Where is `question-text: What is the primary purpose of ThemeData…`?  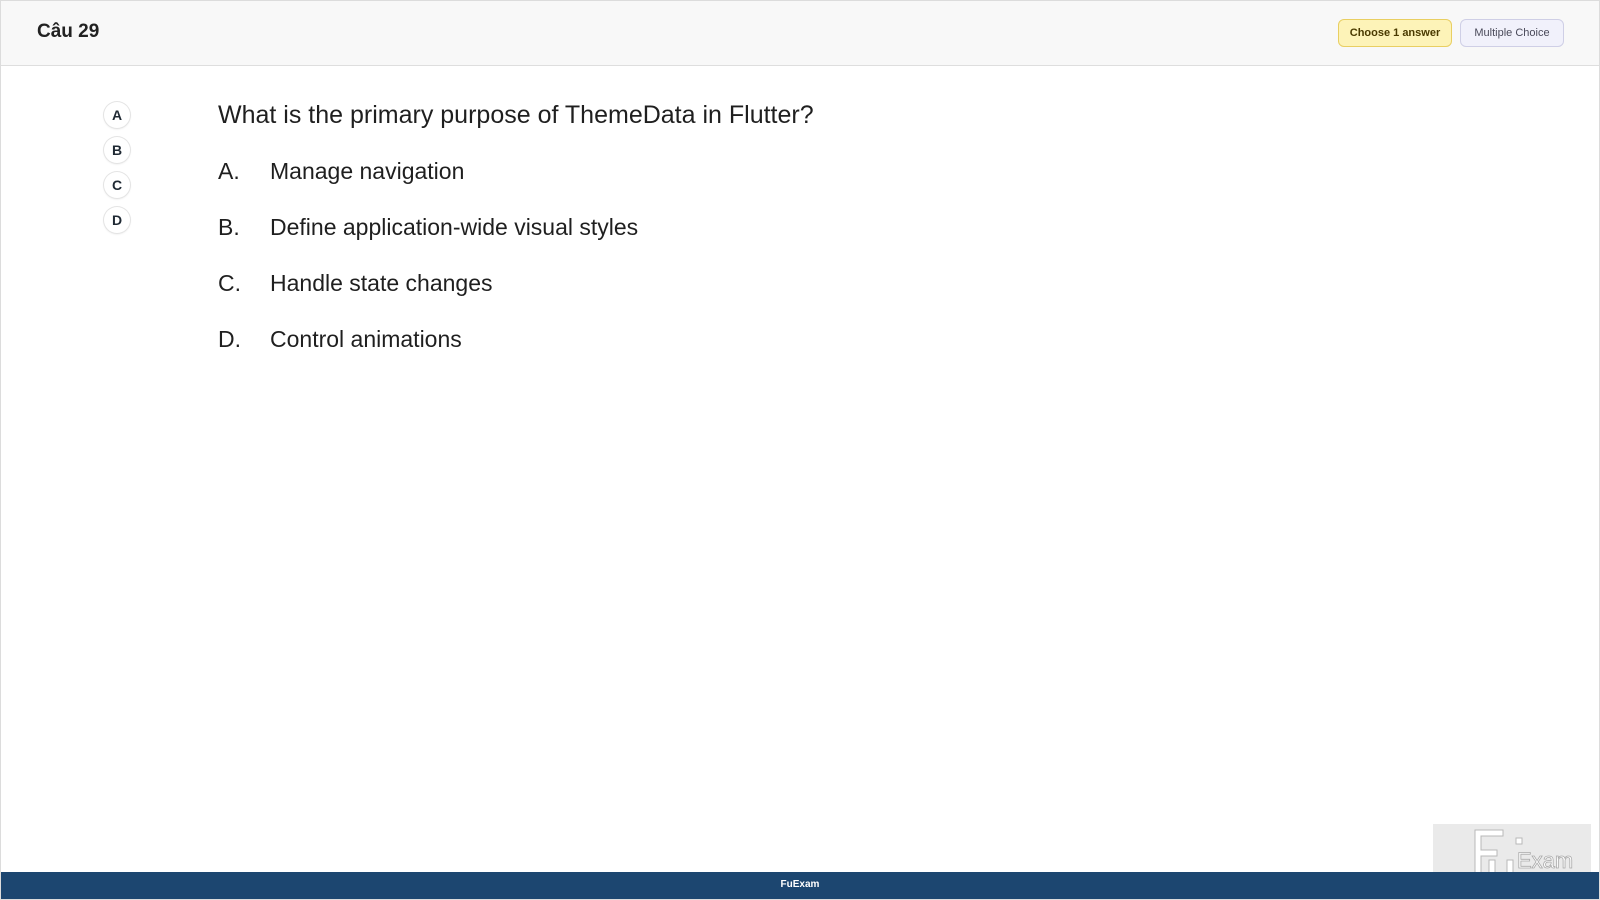
question-text: What is the primary purpose of ThemeData… is located at coordinates (516, 115).